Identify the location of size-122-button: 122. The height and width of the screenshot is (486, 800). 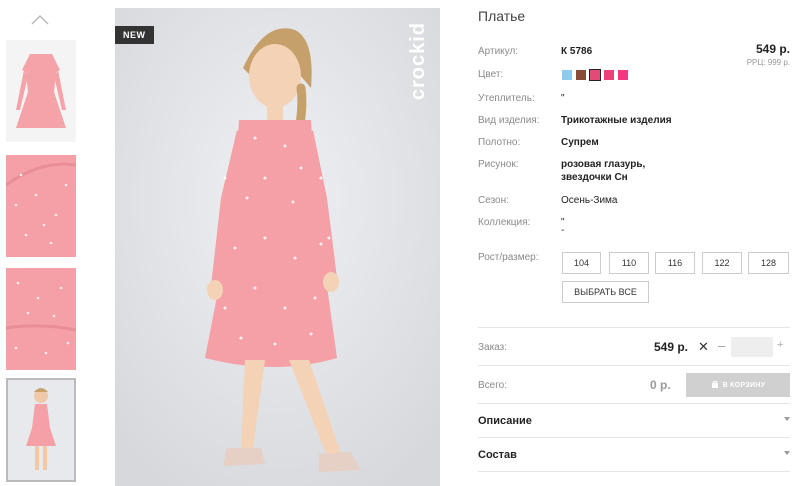
(722, 263).